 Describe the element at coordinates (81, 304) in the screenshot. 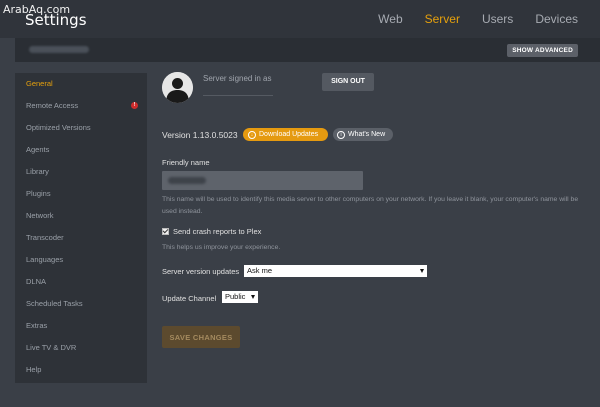

I see `sidebar-item-scheduled-tasks: Scheduled Tasks` at that location.